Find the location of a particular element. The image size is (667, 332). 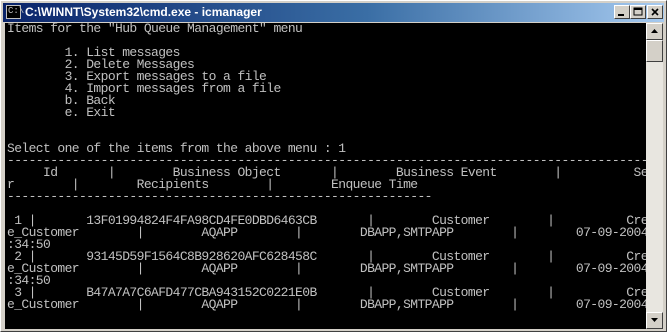

scroll-down-button is located at coordinates (654, 320).